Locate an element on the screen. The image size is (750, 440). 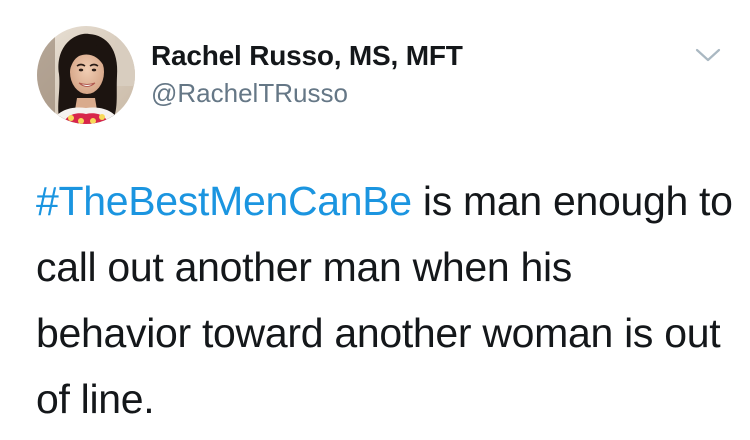
avatar-photo is located at coordinates (86, 75).